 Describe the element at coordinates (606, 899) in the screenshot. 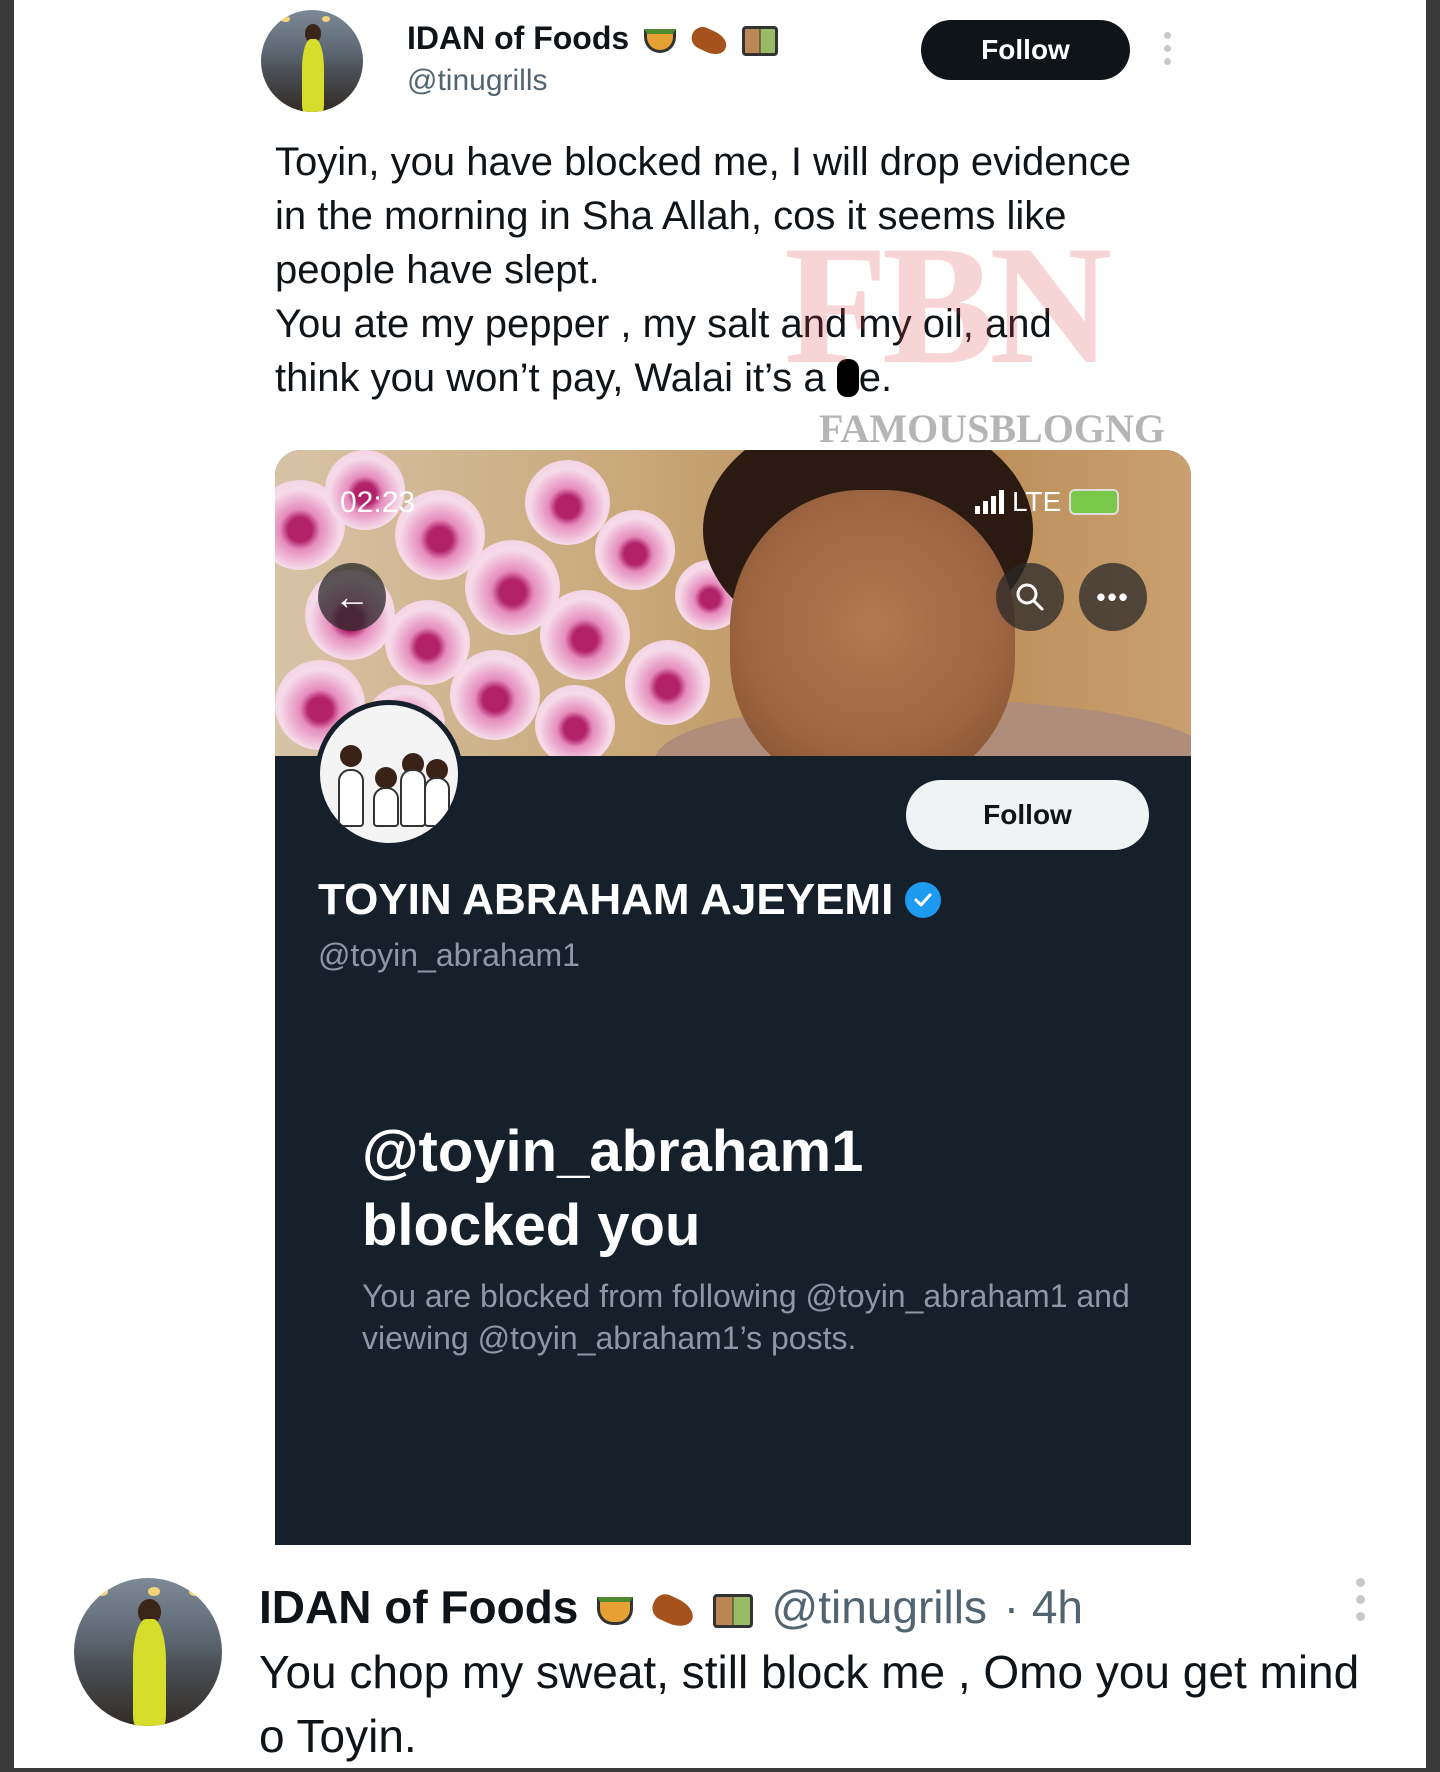

I see `profile-name-text: TOYIN ABRAHAM AJEYEMI` at that location.